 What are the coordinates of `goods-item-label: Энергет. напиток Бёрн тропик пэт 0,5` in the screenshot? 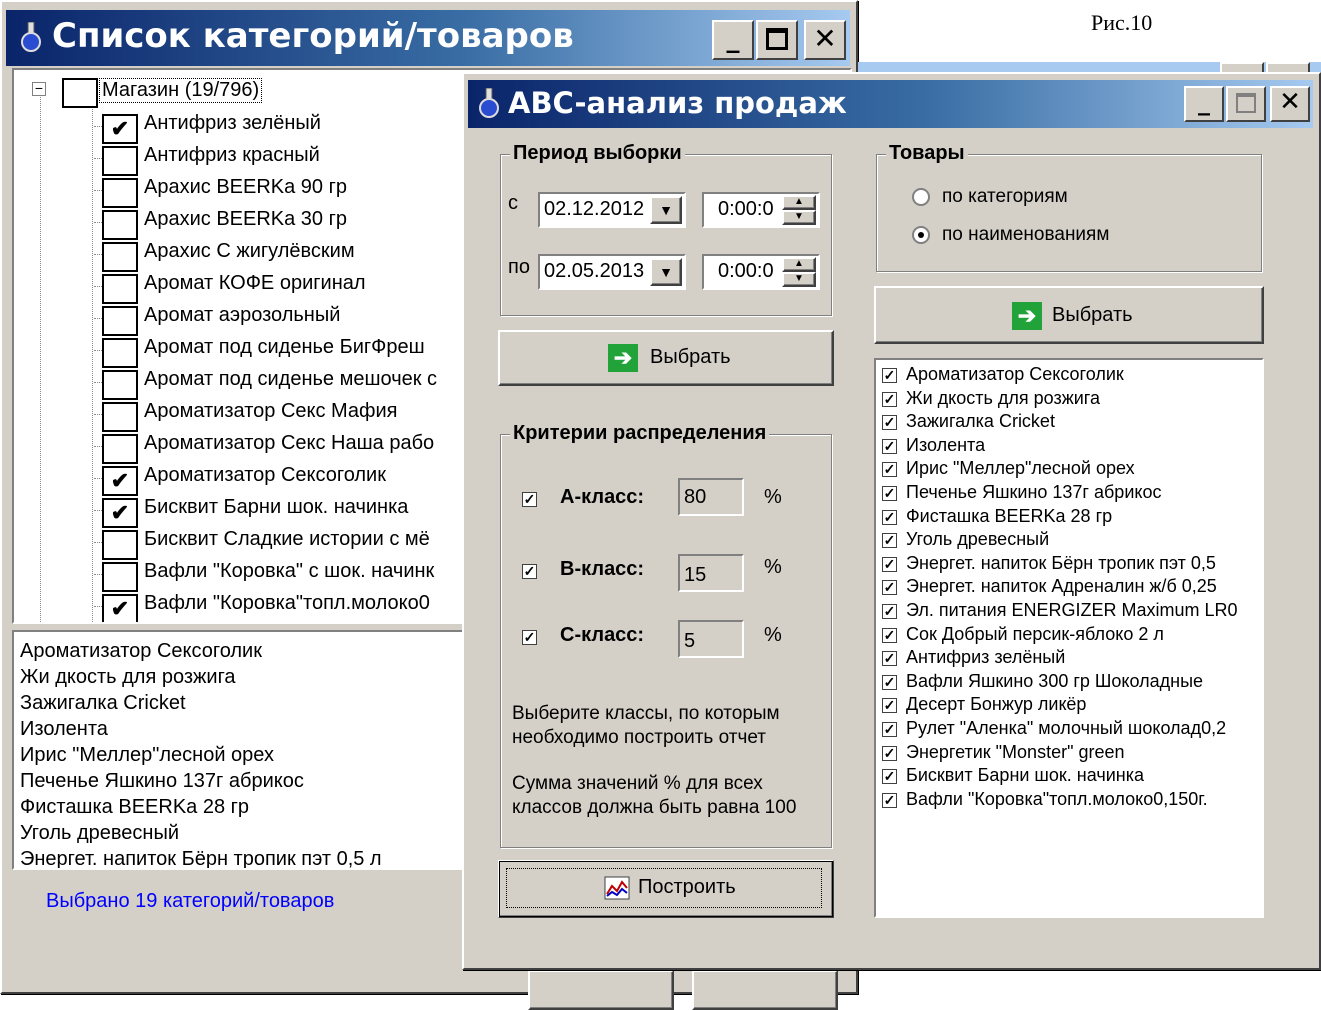 It's located at (1061, 563).